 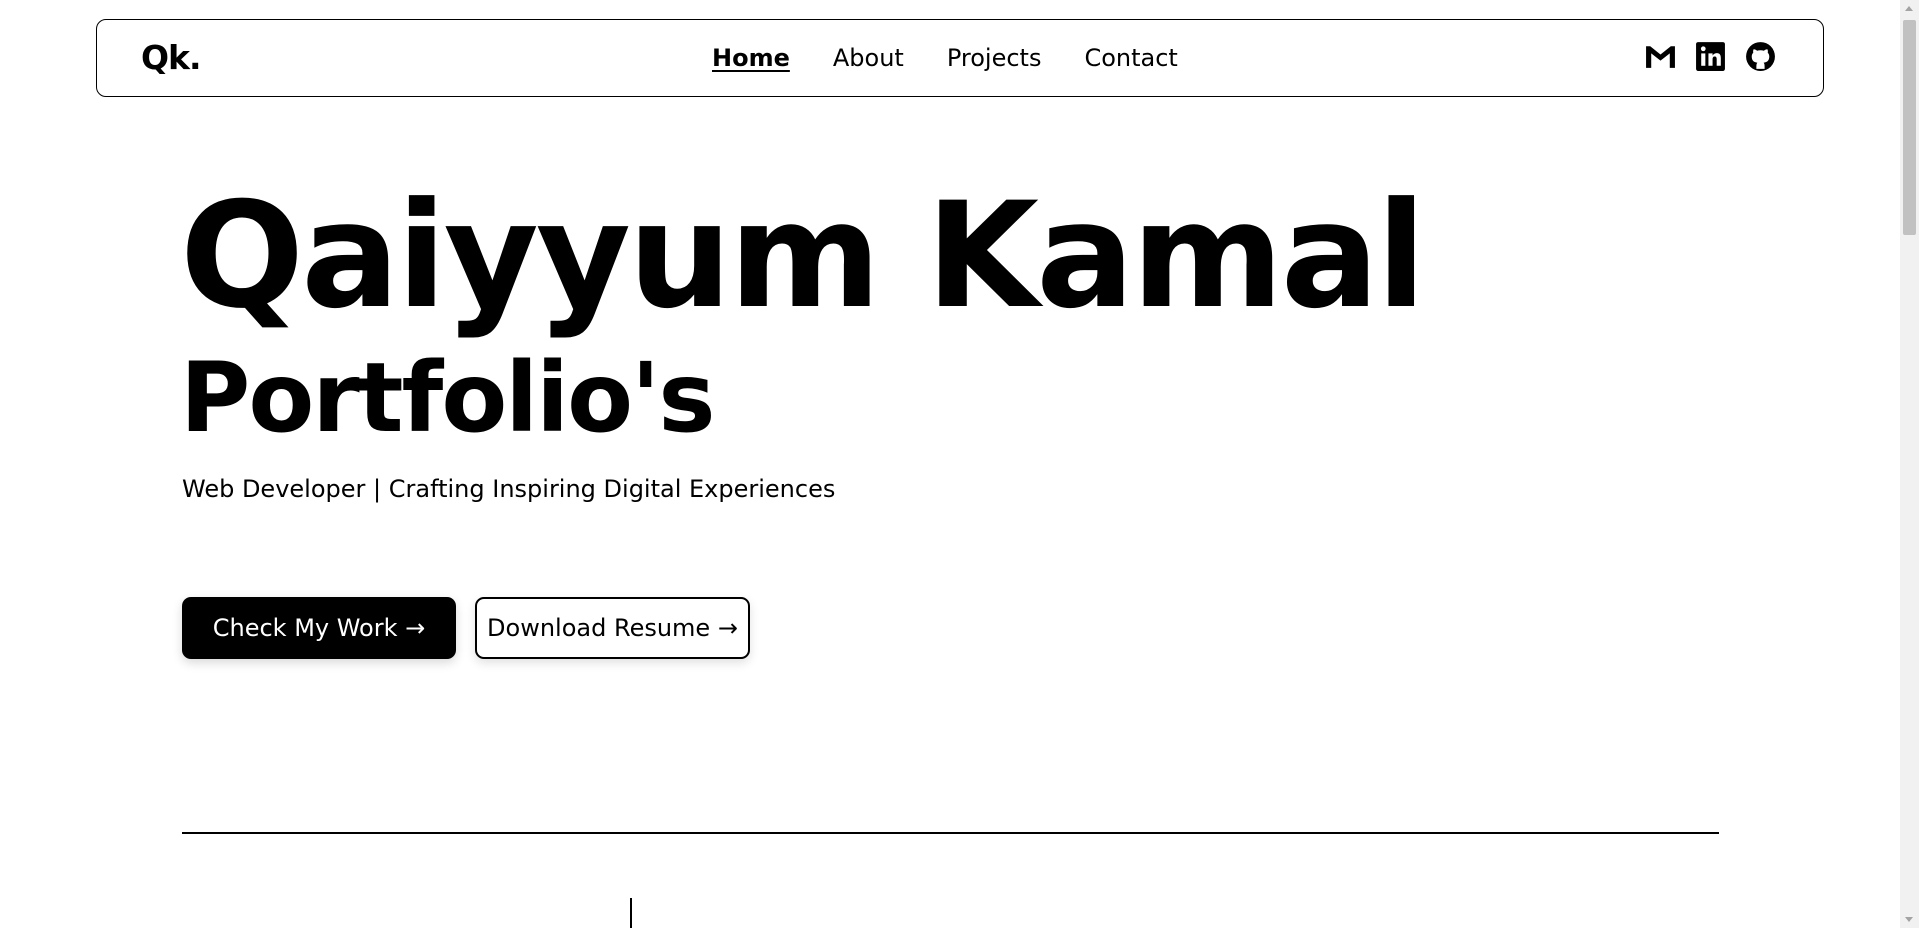 What do you see at coordinates (171, 57) in the screenshot?
I see `logo: Qk.` at bounding box center [171, 57].